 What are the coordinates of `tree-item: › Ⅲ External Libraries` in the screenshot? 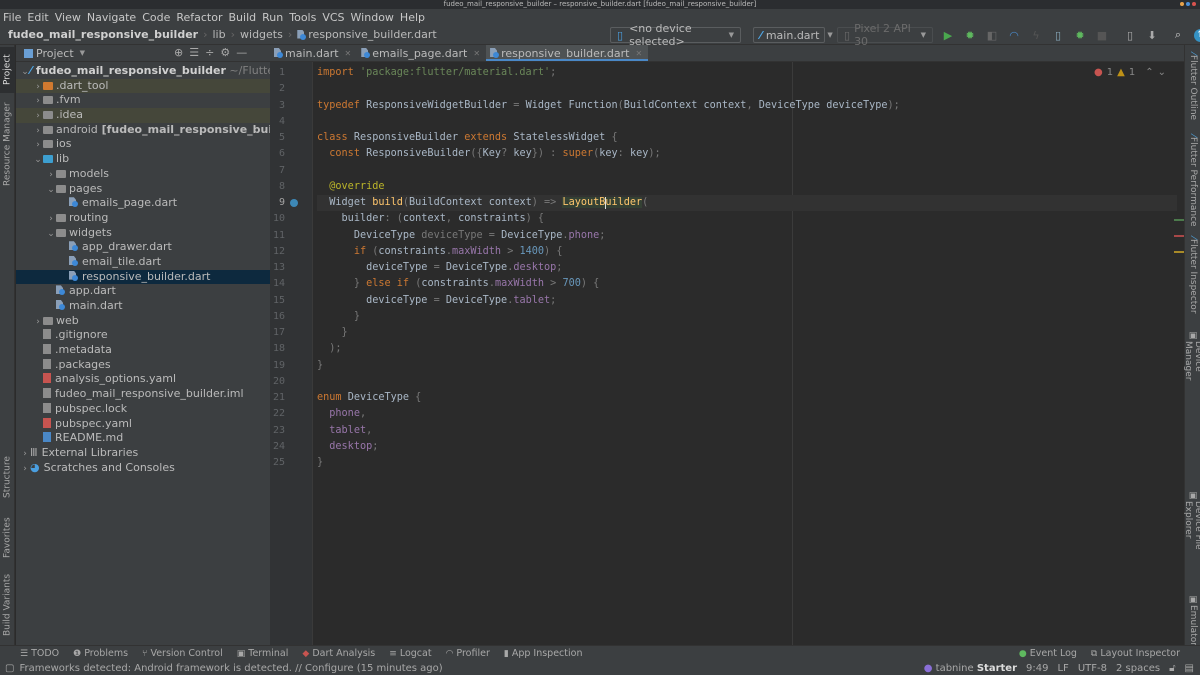 It's located at (143, 453).